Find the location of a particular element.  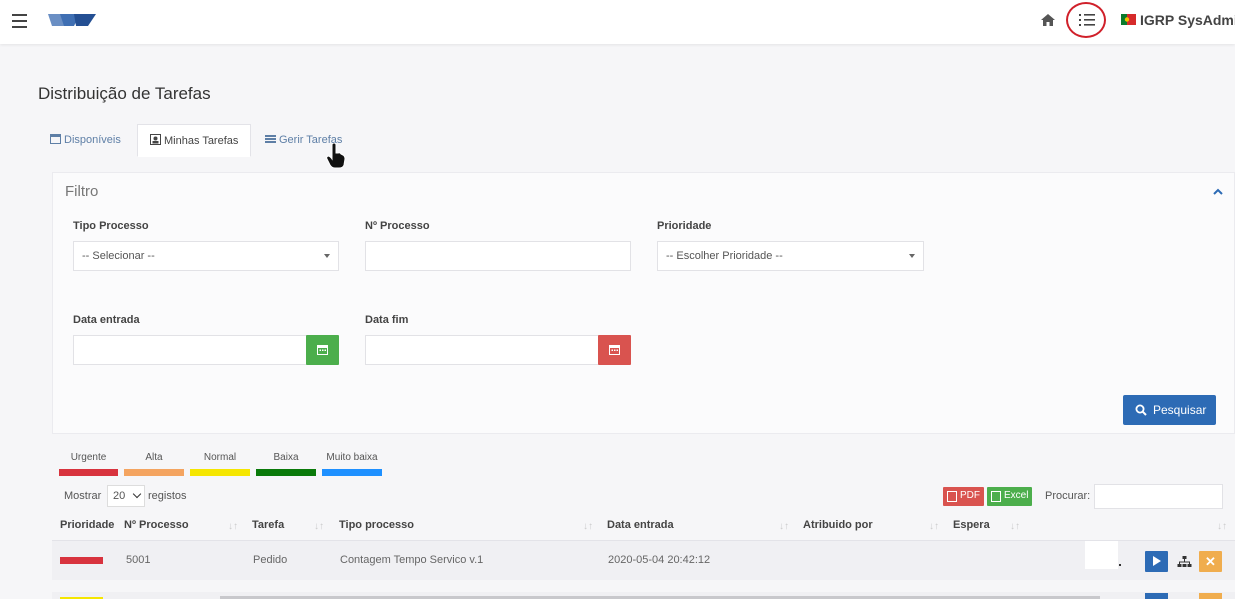

legend-label: Alta is located at coordinates (154, 457).